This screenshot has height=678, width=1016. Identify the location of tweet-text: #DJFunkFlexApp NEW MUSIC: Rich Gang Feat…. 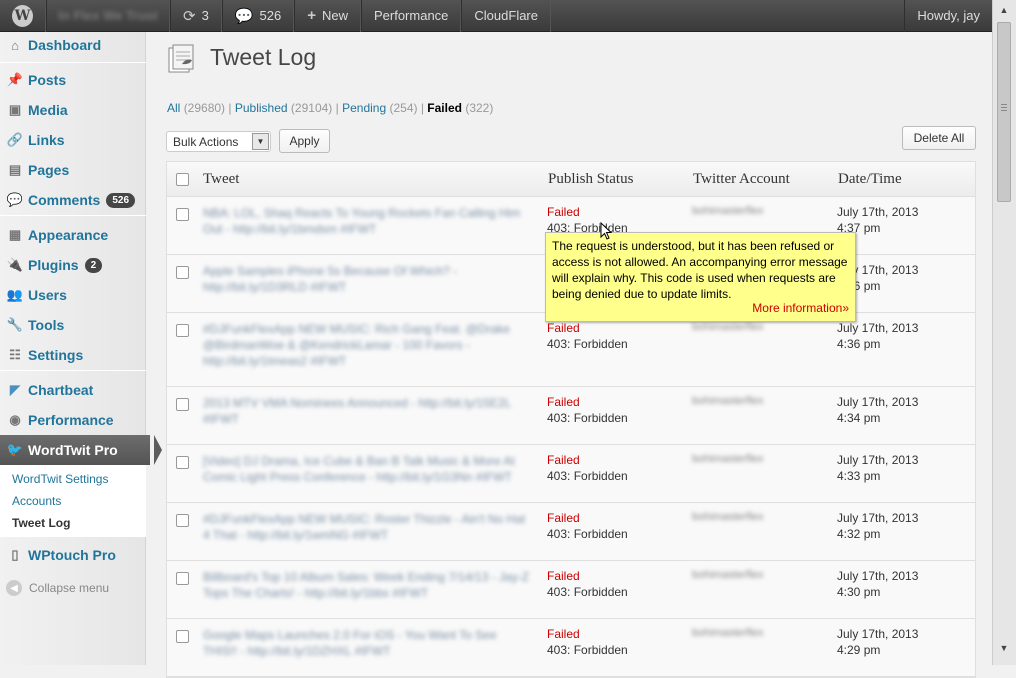
(368, 345).